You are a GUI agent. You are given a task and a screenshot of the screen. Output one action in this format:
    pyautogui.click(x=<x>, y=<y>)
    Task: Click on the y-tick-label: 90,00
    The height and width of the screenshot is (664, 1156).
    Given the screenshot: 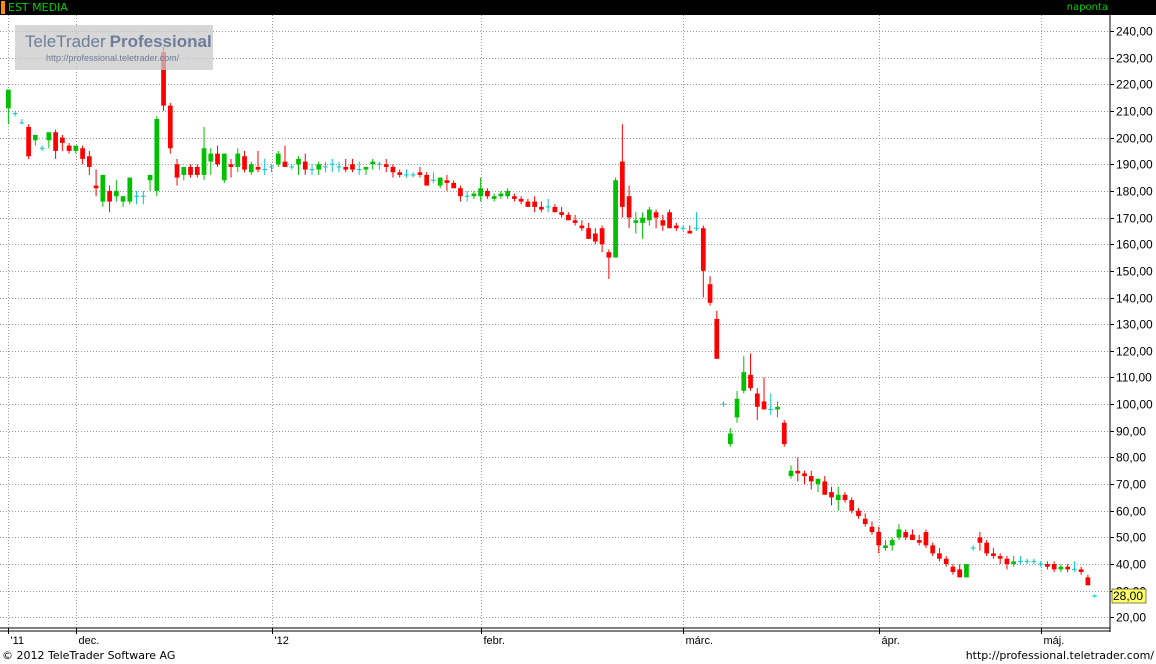 What is the action you would take?
    pyautogui.click(x=1131, y=432)
    